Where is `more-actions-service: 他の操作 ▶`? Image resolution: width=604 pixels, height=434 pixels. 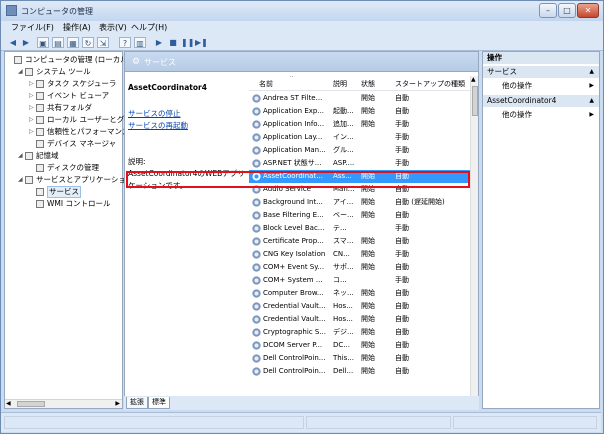
more-actions-service: 他の操作 ▶ is located at coordinates (541, 115).